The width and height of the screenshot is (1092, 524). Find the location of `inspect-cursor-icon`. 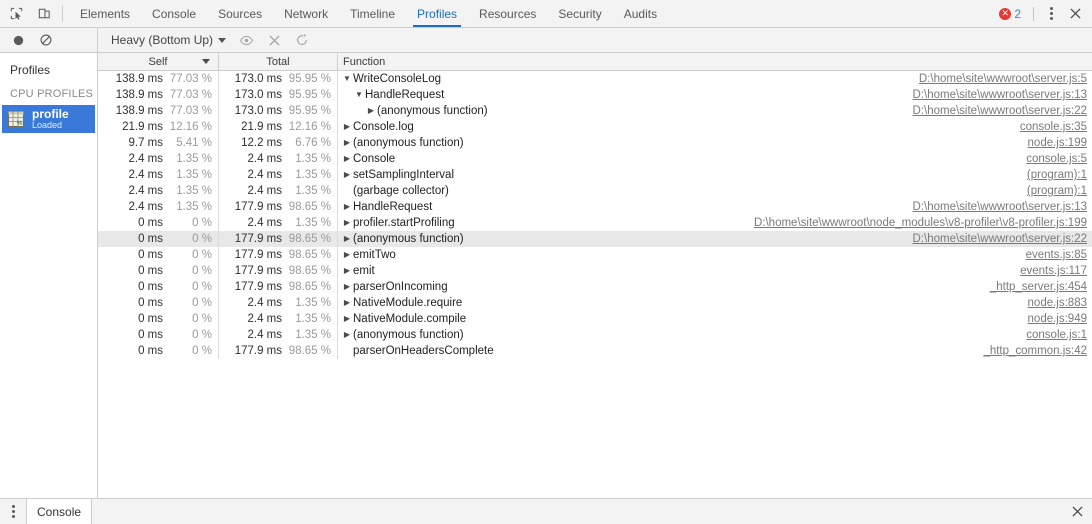

inspect-cursor-icon is located at coordinates (16, 13).